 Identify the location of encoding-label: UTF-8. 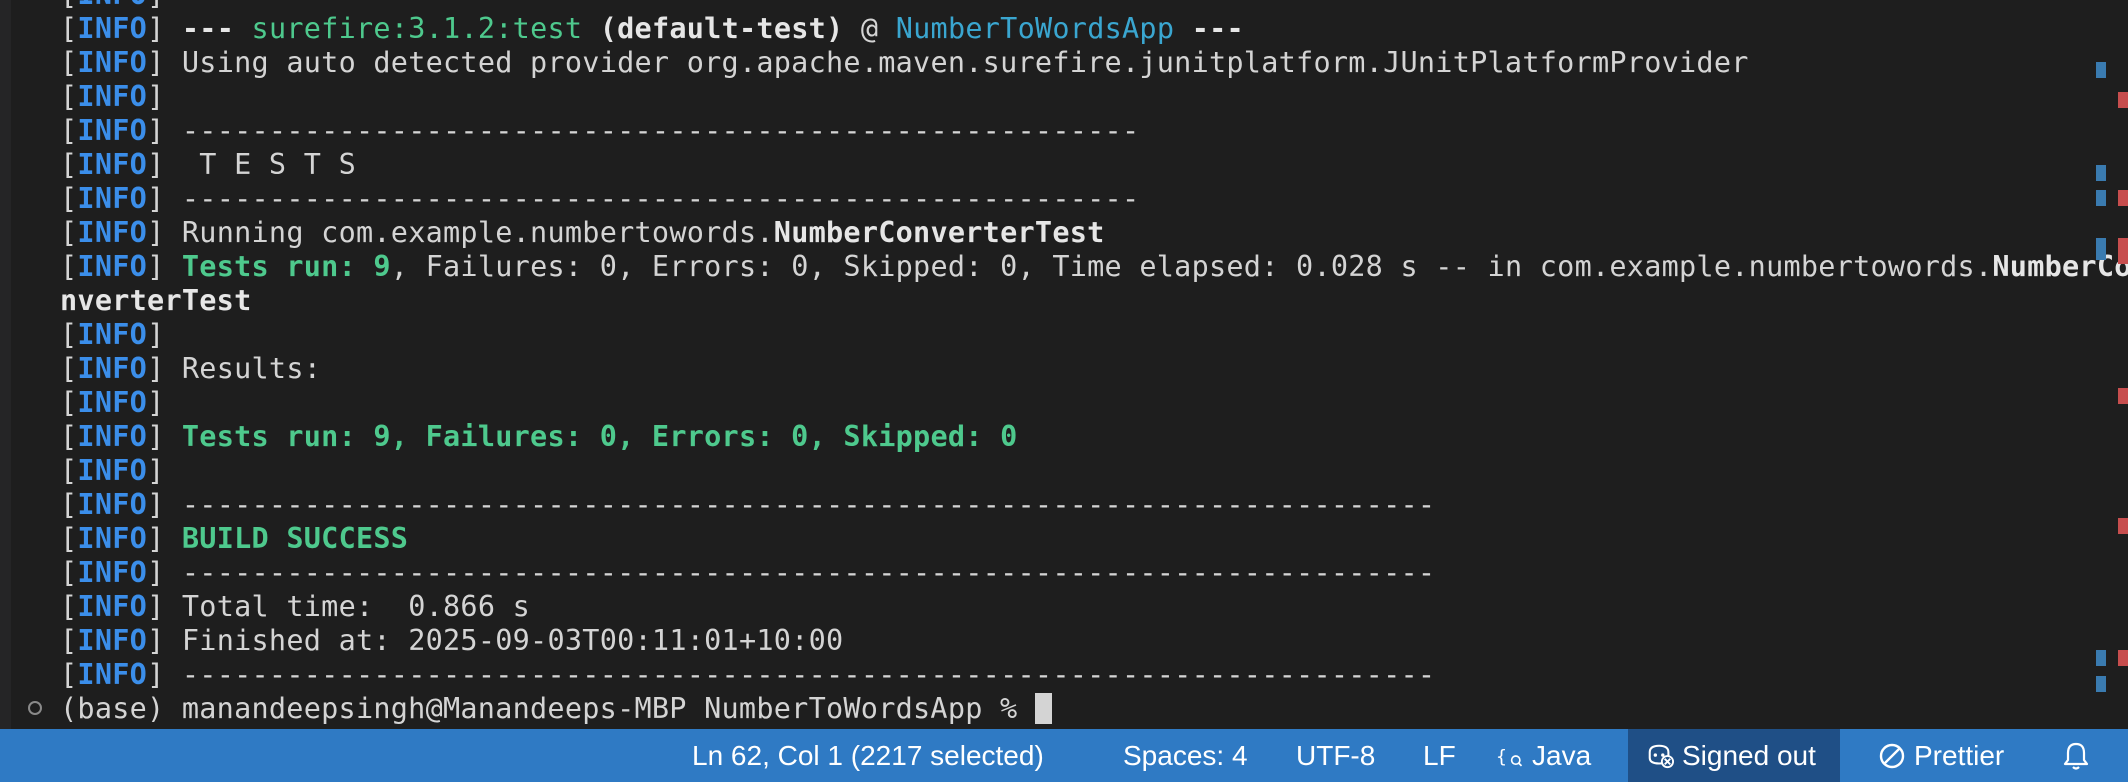
(1336, 755).